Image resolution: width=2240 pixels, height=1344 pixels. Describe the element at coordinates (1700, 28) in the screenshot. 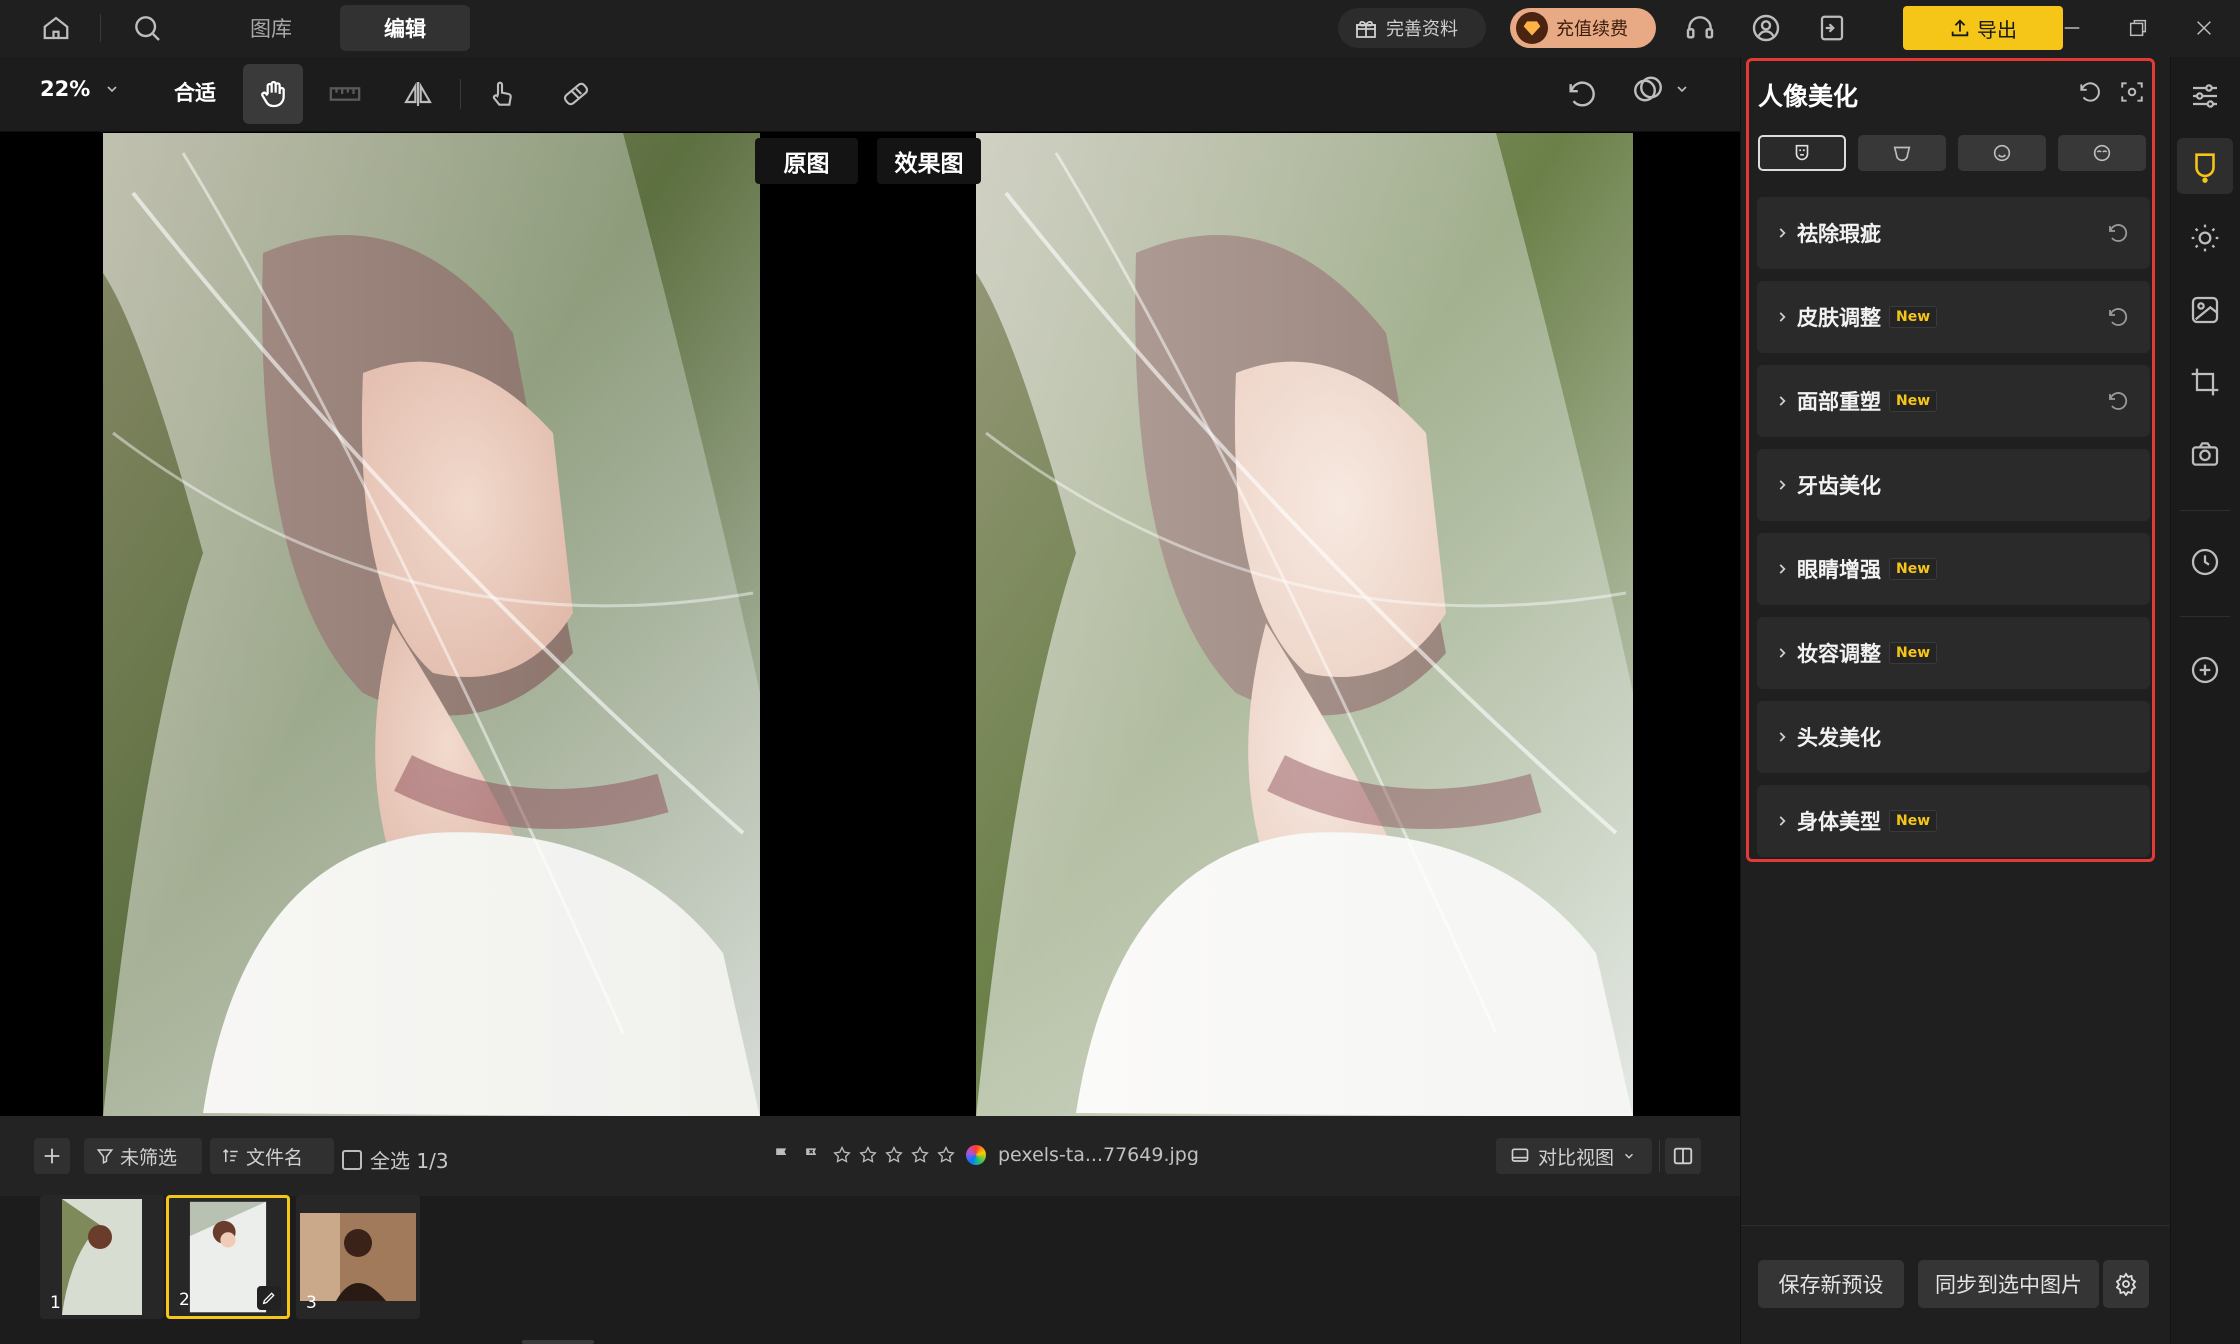

I see `headset-icon` at that location.